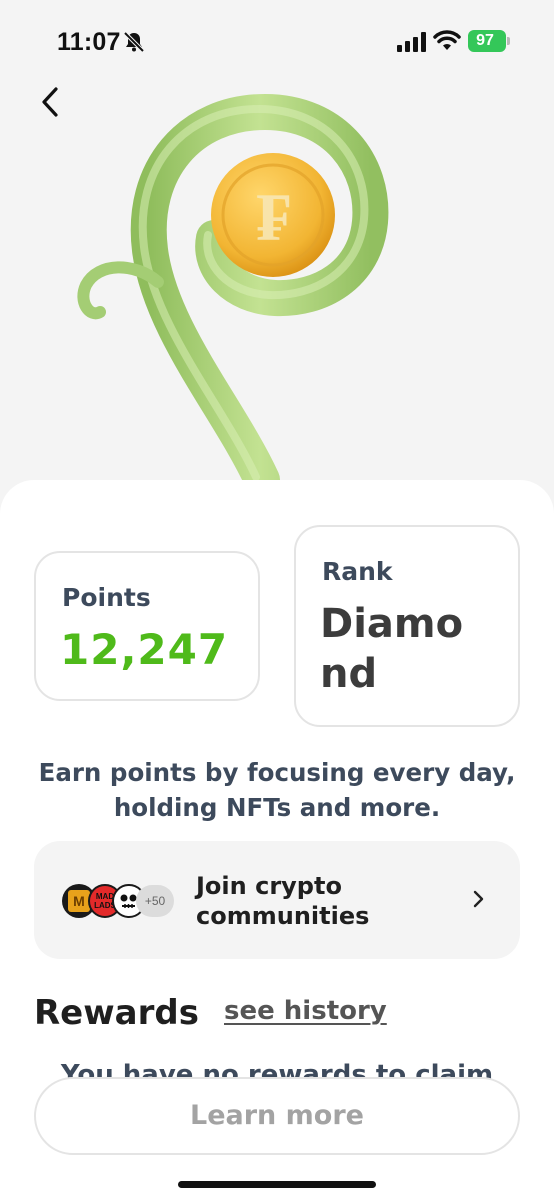  I want to click on rank-label: Rank, so click(357, 571).